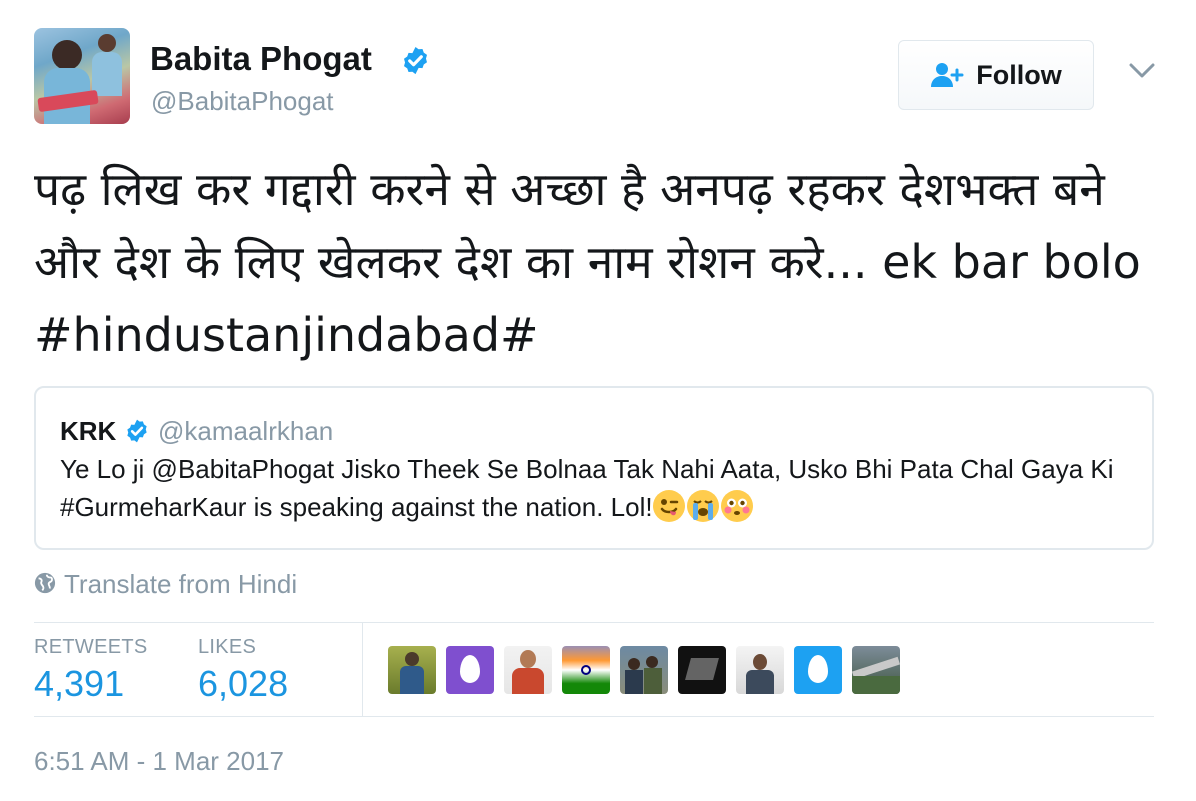 Image resolution: width=1196 pixels, height=801 pixels. Describe the element at coordinates (107, 74) in the screenshot. I see `avatar-figure-body` at that location.